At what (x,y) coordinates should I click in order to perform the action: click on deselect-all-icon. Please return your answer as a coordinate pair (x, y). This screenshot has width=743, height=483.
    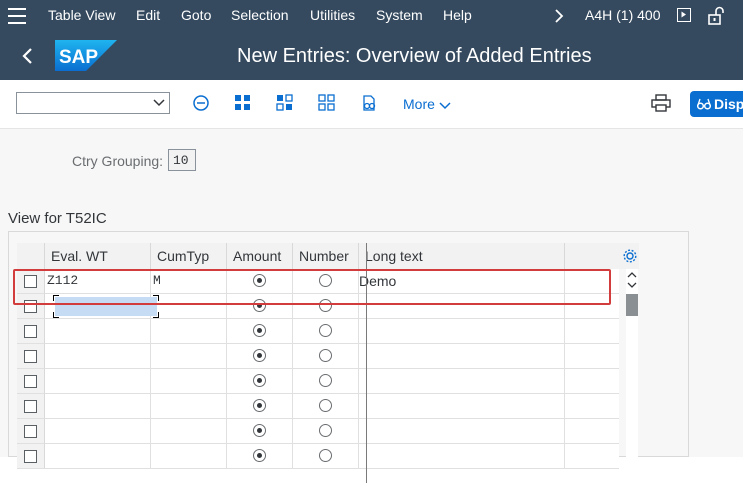
    Looking at the image, I should click on (285, 103).